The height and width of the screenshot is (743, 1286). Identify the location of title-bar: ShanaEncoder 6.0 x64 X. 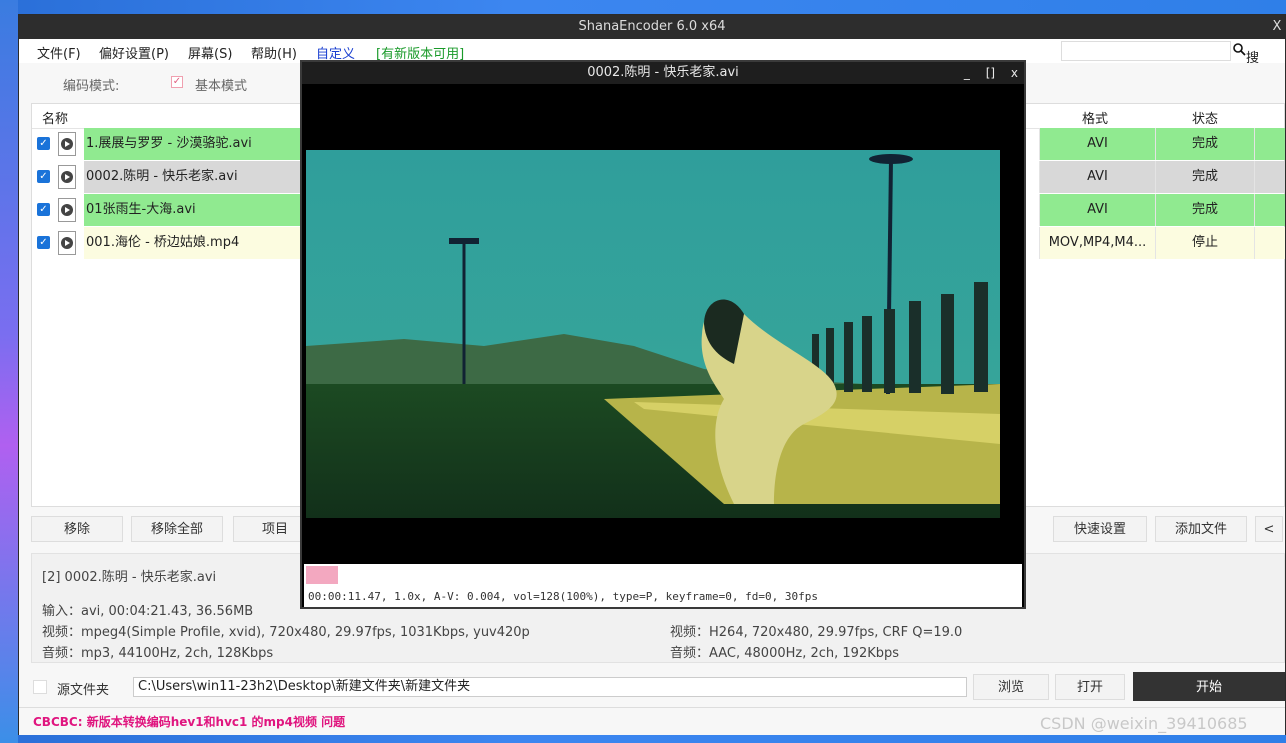
(652, 27).